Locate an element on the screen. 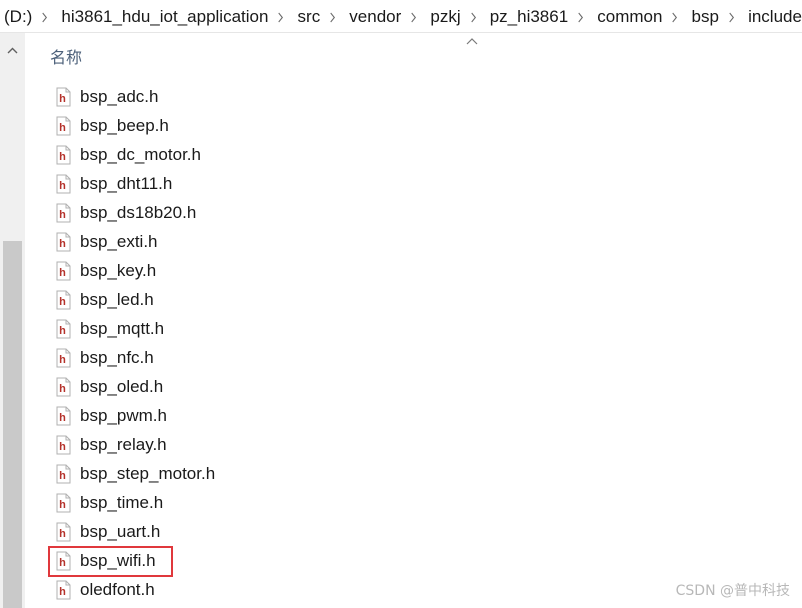 This screenshot has width=802, height=608. file-item: h bsp_nfc.h is located at coordinates (328, 357).